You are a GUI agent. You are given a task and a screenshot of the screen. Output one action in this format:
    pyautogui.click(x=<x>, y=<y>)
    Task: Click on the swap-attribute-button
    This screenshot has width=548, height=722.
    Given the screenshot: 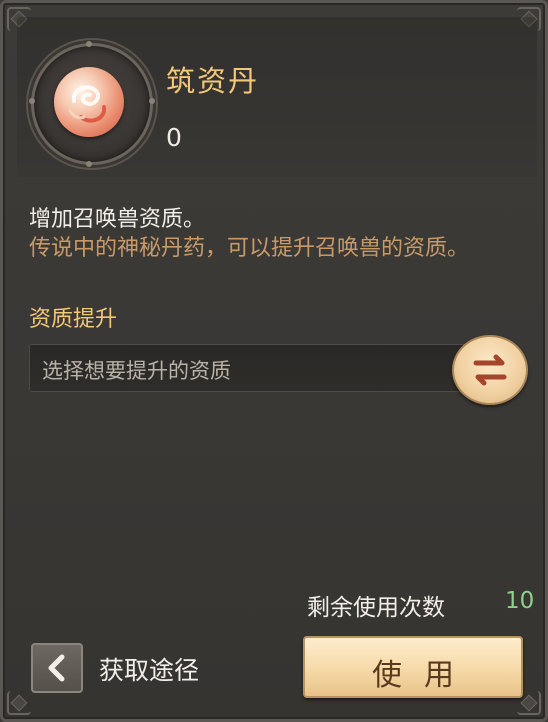 What is the action you would take?
    pyautogui.click(x=490, y=370)
    